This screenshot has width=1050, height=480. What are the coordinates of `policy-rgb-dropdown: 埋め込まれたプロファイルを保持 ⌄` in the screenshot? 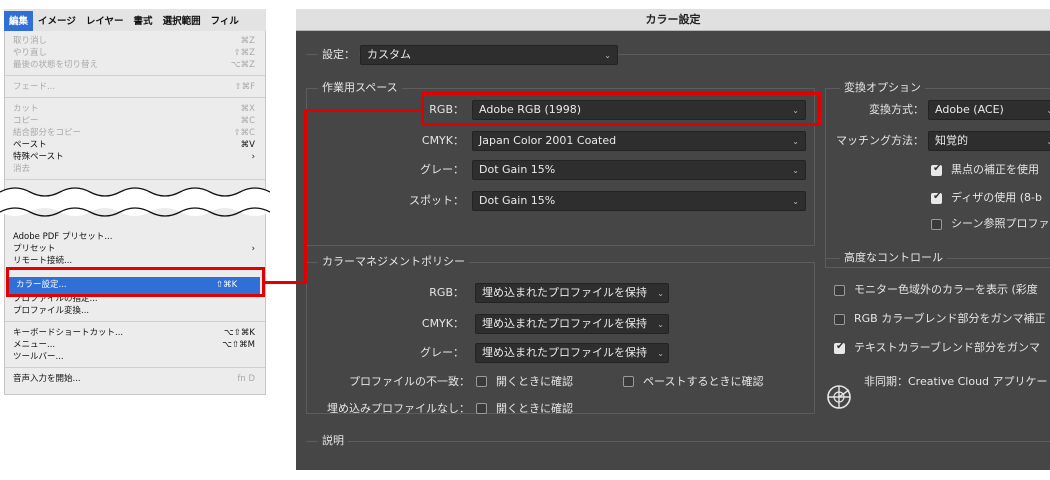 It's located at (572, 293).